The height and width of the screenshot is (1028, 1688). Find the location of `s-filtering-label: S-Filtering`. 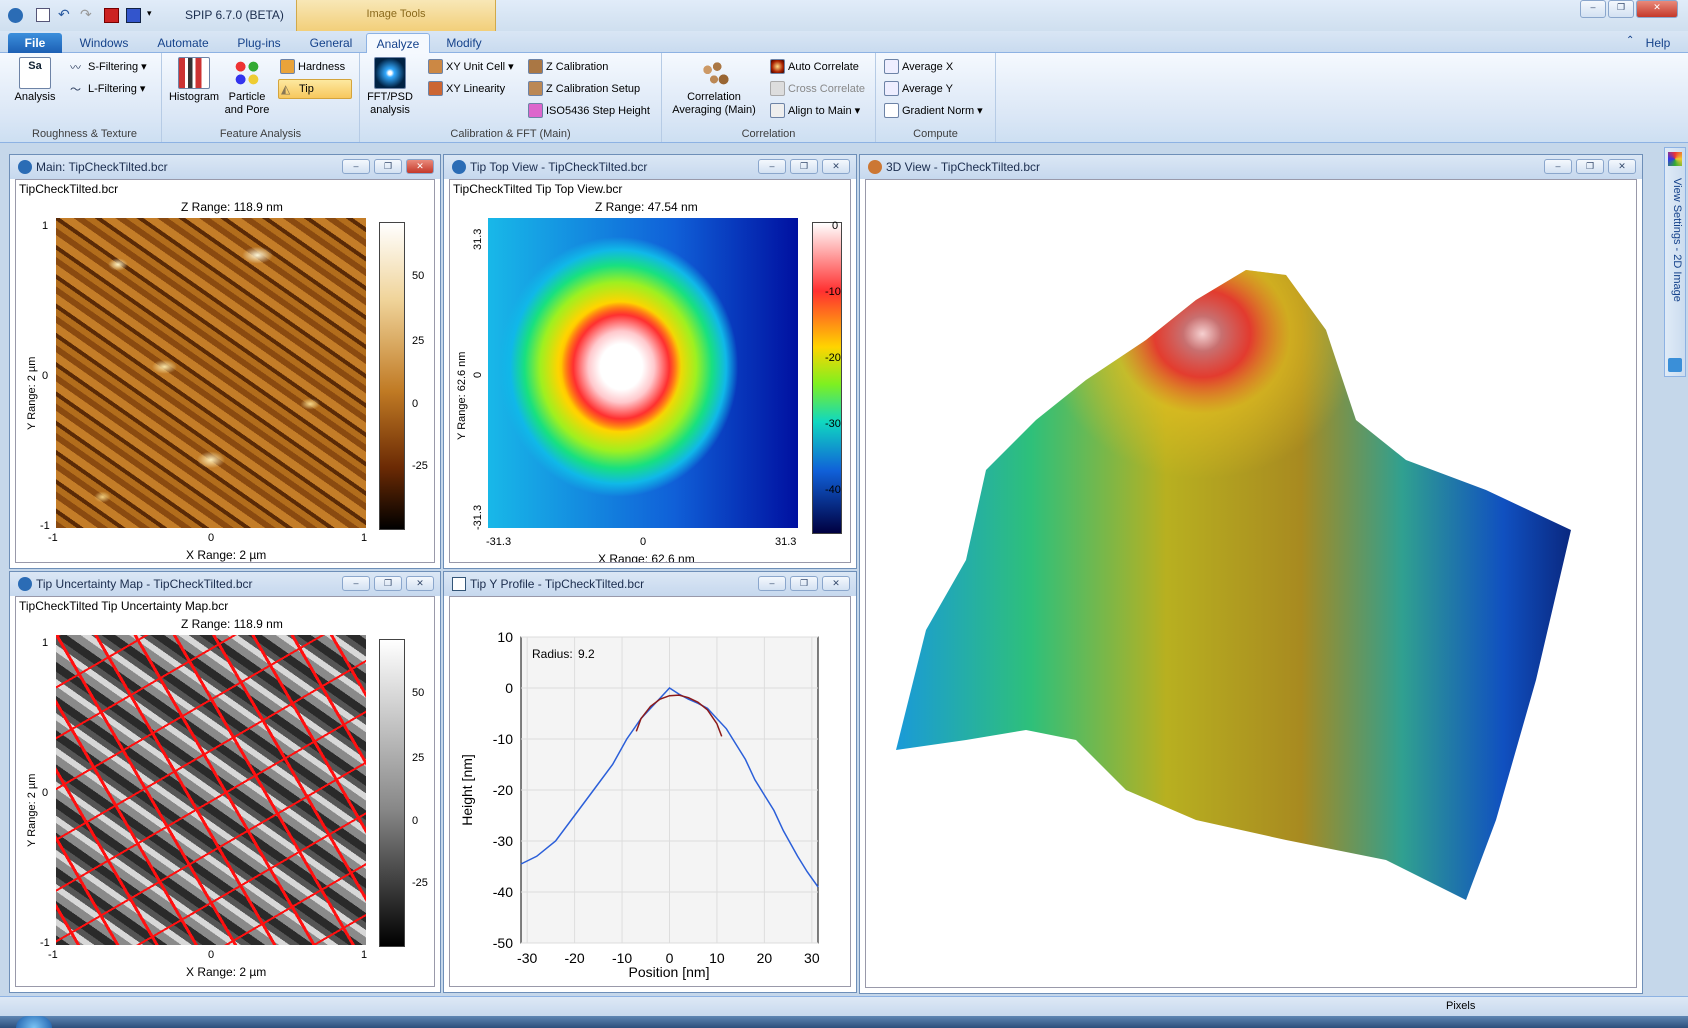

s-filtering-label: S-Filtering is located at coordinates (113, 66).